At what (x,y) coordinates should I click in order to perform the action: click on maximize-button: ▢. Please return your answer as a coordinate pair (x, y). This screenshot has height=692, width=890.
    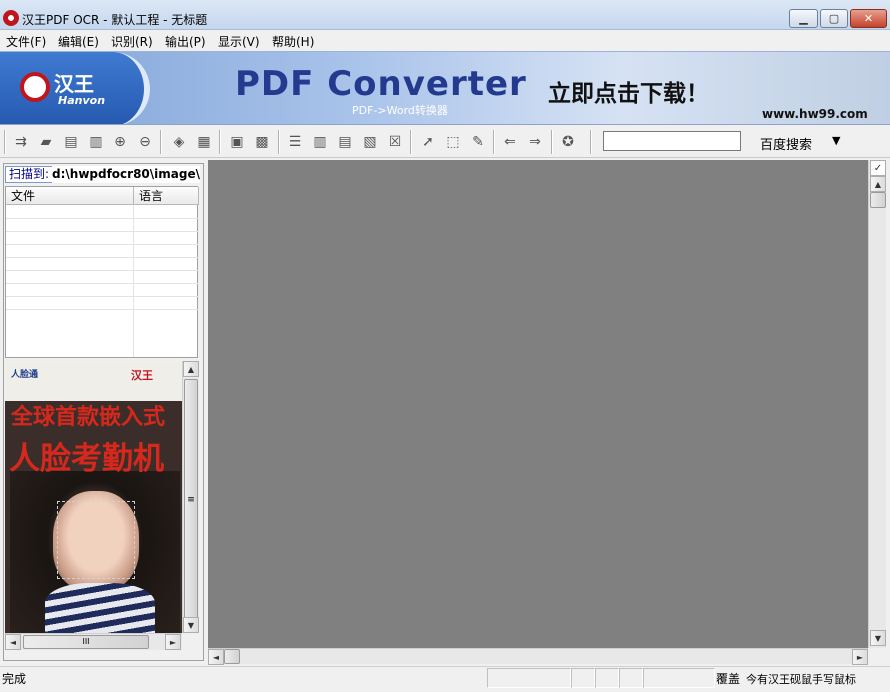
    Looking at the image, I should click on (834, 18).